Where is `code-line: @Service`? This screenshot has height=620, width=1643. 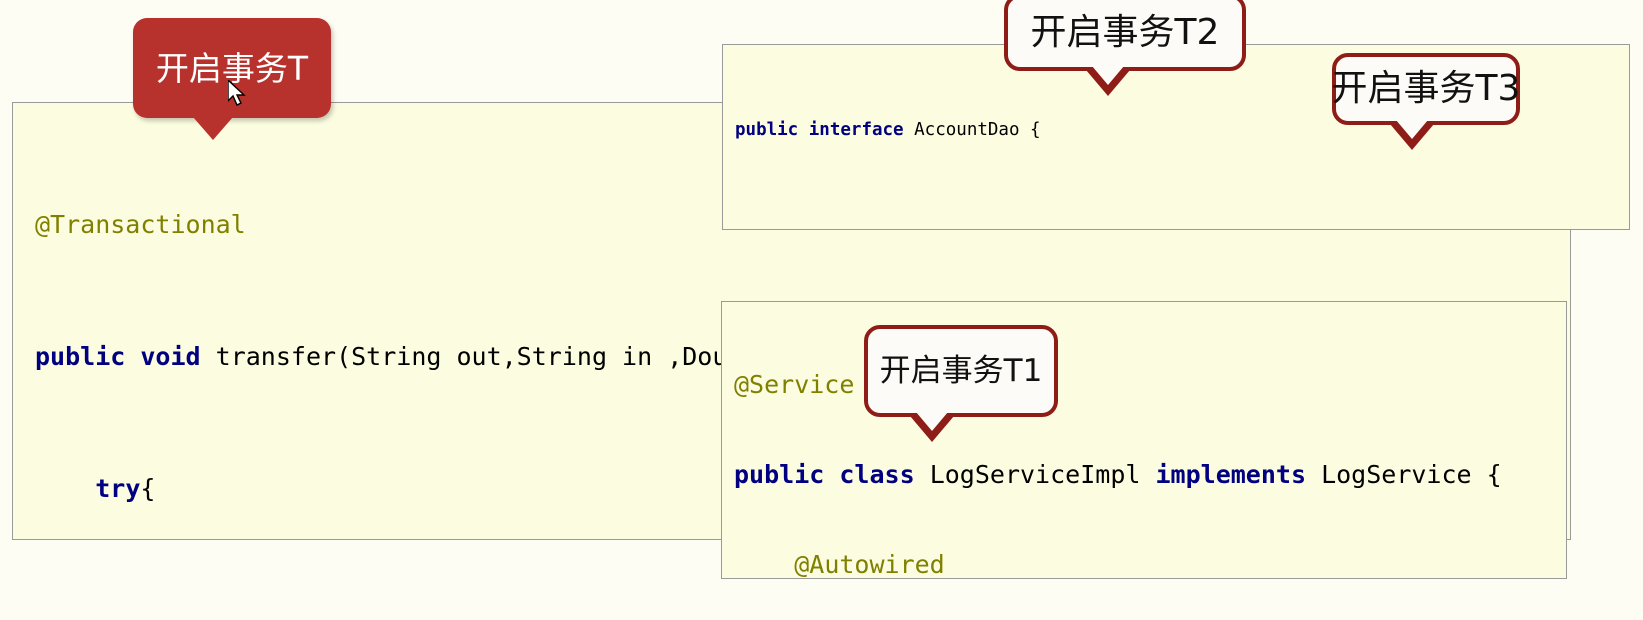 code-line: @Service is located at coordinates (794, 384).